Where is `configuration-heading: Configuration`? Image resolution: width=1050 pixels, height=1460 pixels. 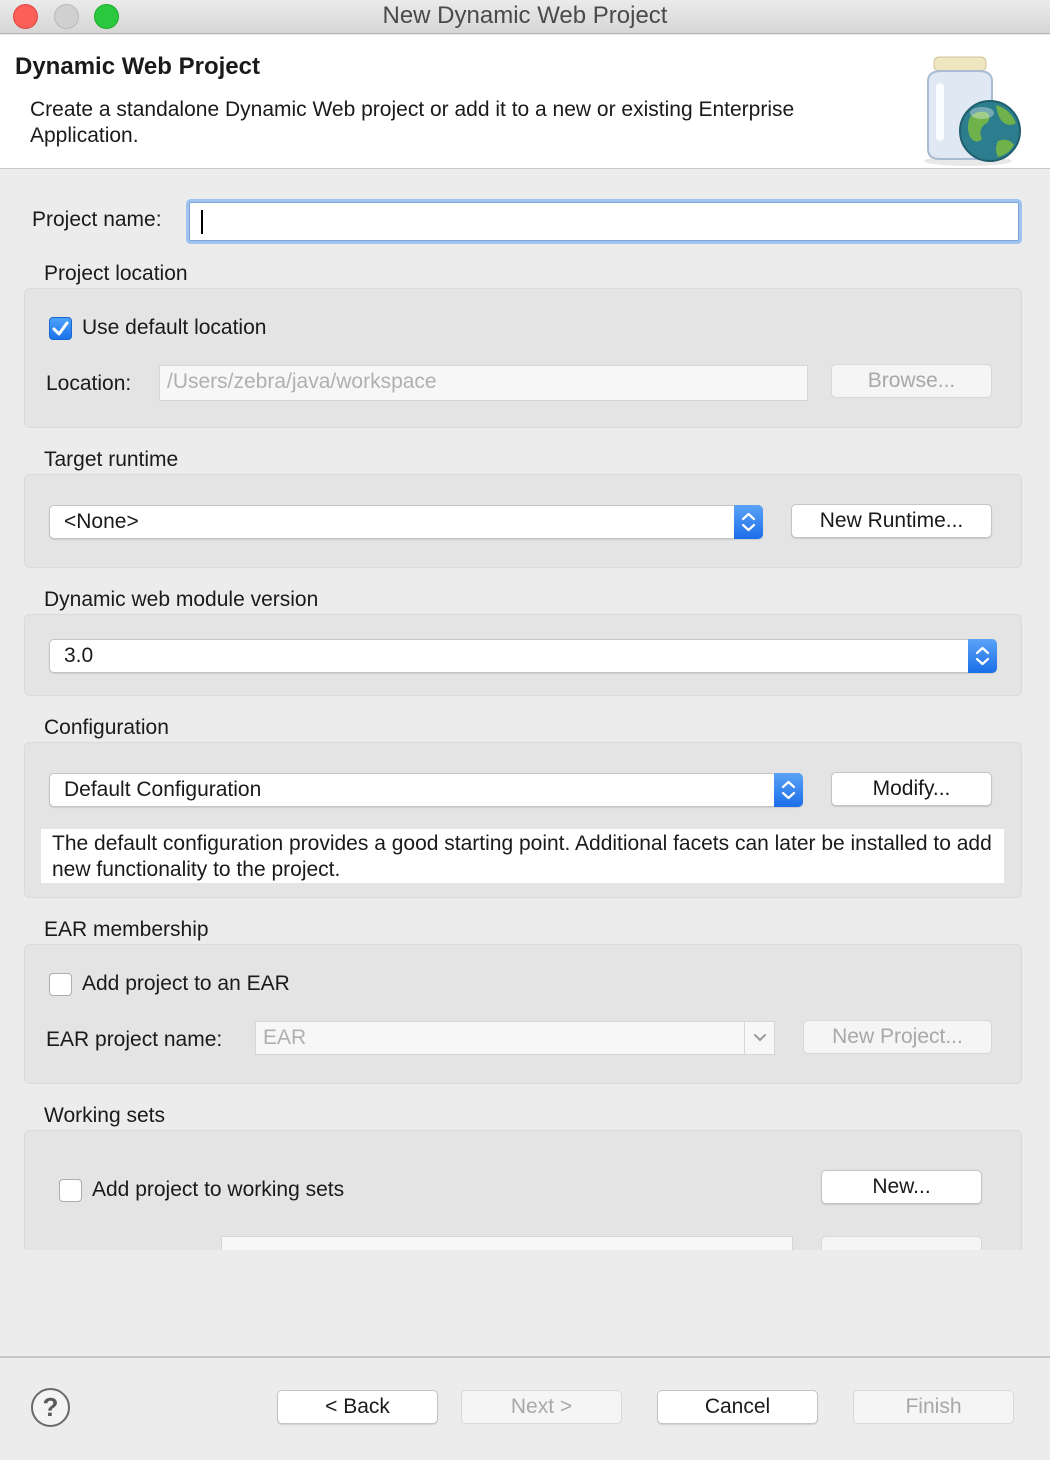 configuration-heading: Configuration is located at coordinates (106, 727).